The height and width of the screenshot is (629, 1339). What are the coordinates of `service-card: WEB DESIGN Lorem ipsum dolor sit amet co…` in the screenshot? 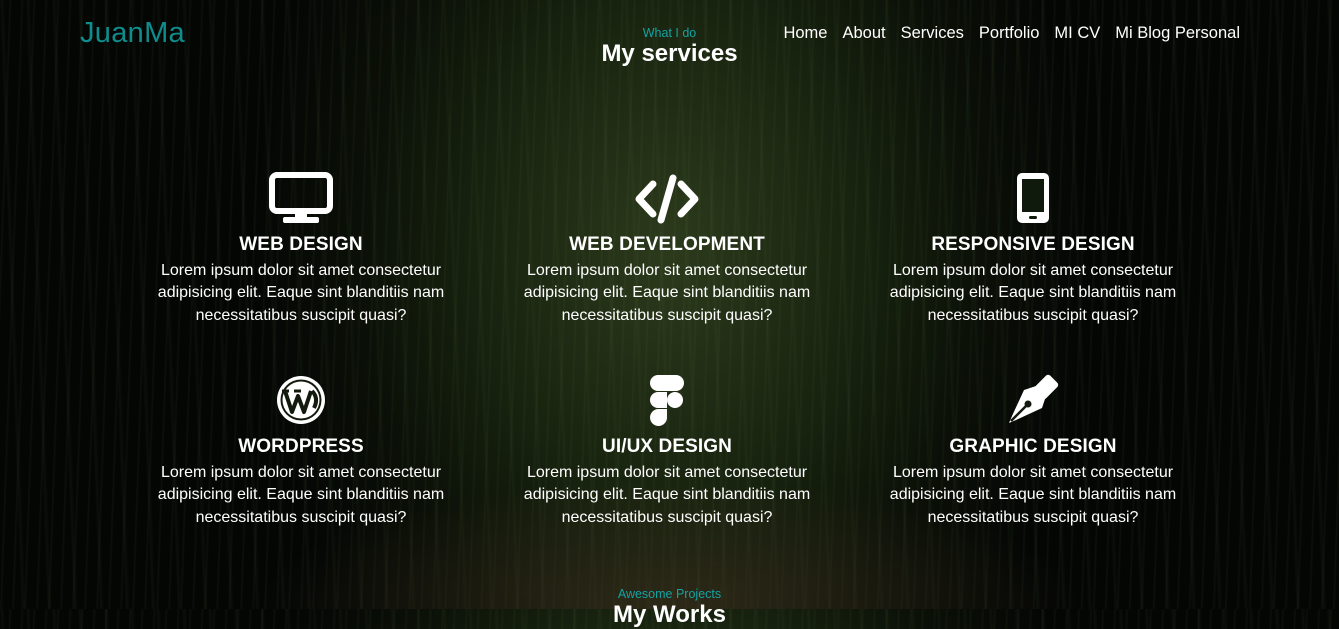 It's located at (301, 248).